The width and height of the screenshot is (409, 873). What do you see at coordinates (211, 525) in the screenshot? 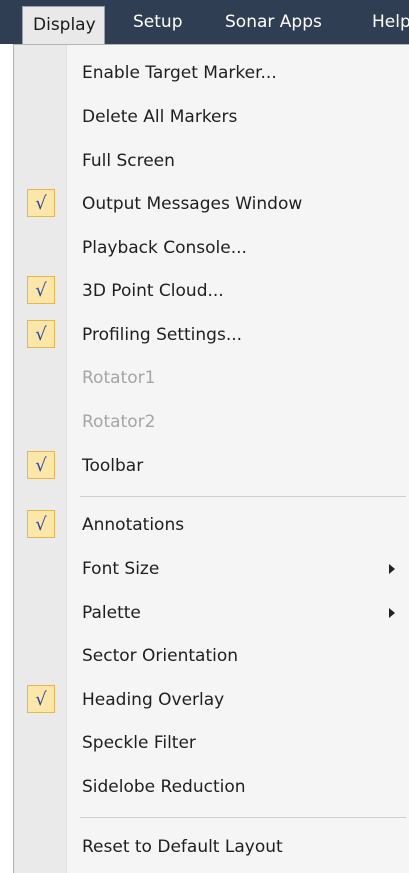
I see `menu-item-annotations: √ Annotations` at bounding box center [211, 525].